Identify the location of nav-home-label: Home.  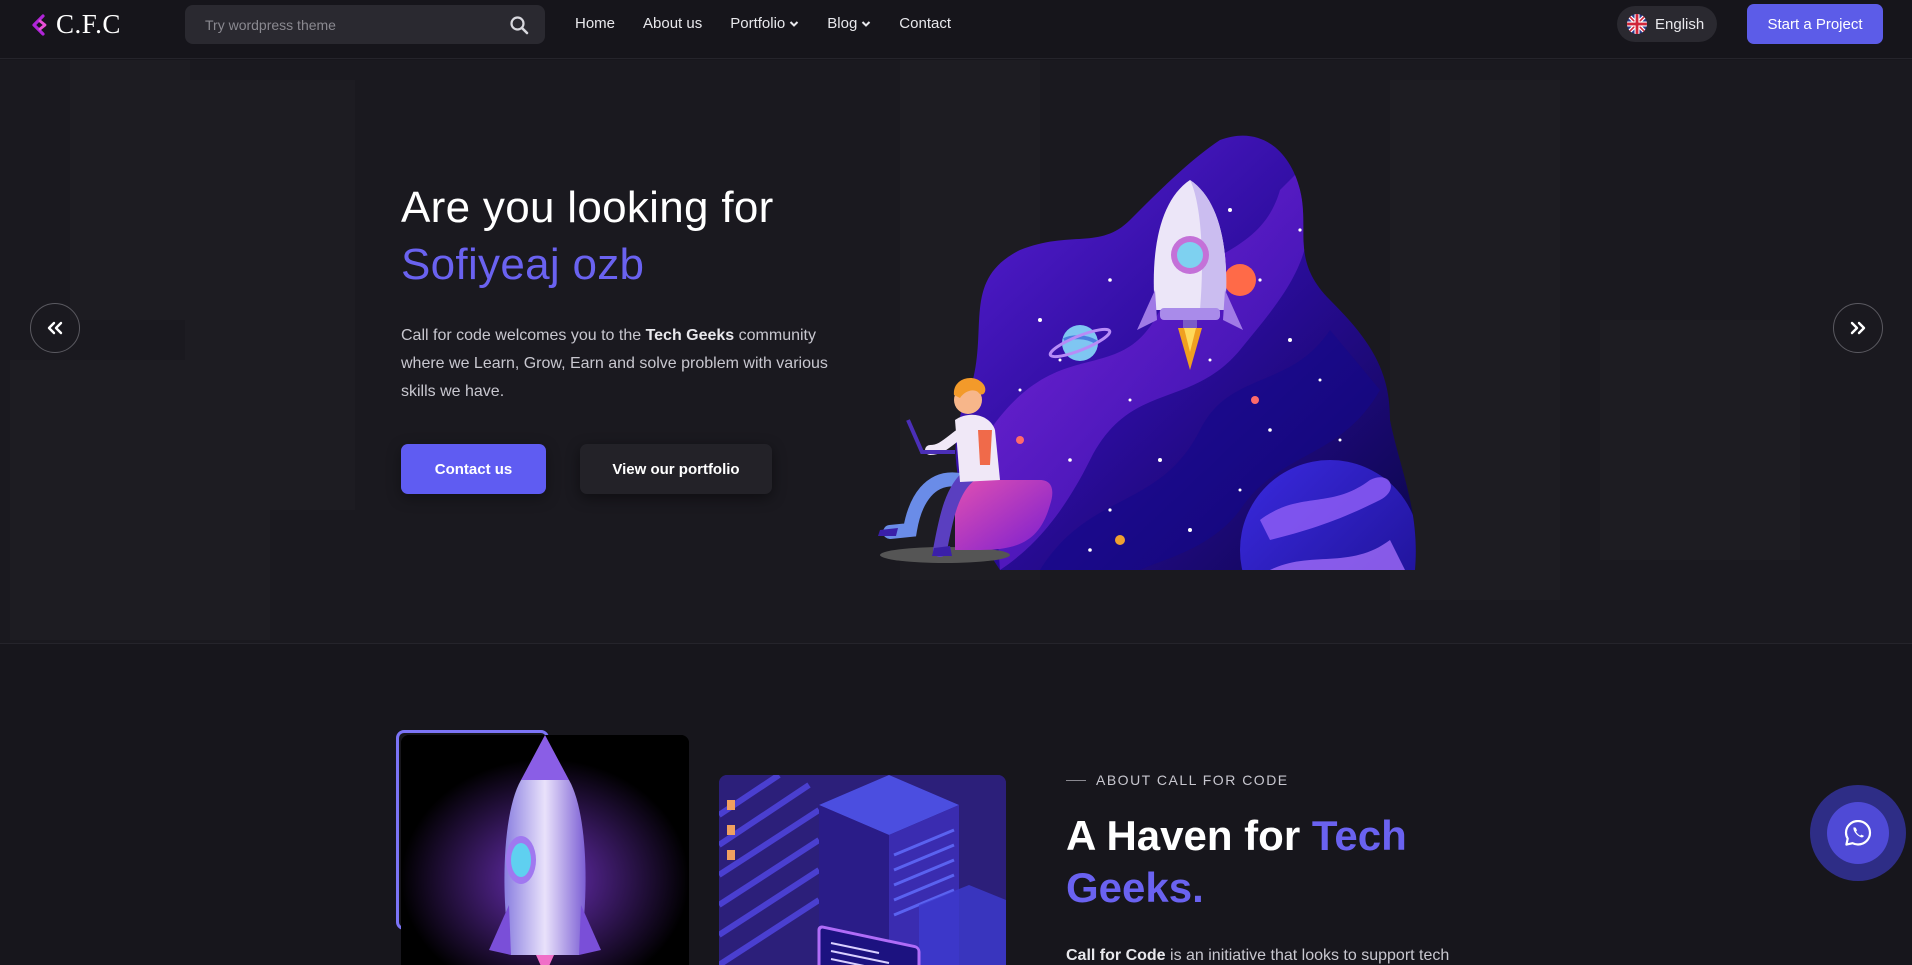
(595, 23).